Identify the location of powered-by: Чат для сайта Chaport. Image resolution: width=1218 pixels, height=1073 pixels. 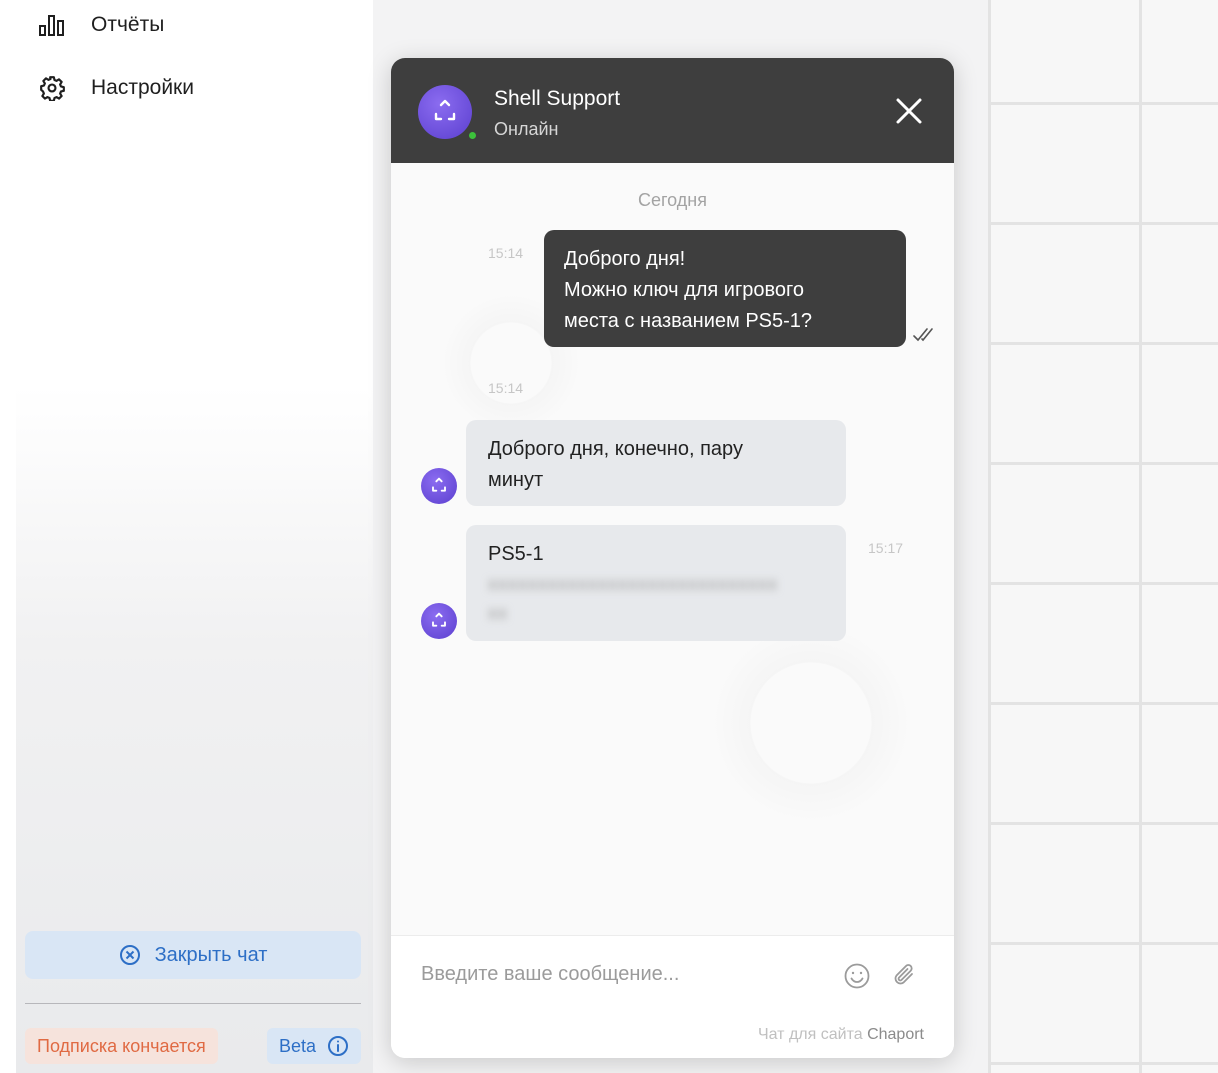
(841, 1035).